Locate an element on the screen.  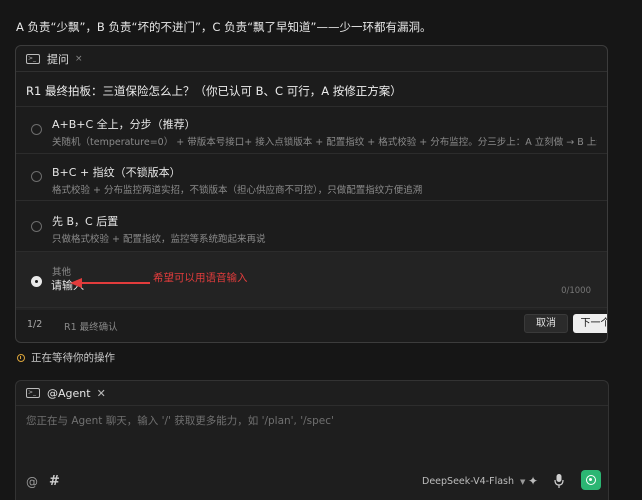
next-button: 下一个 is located at coordinates (590, 323).